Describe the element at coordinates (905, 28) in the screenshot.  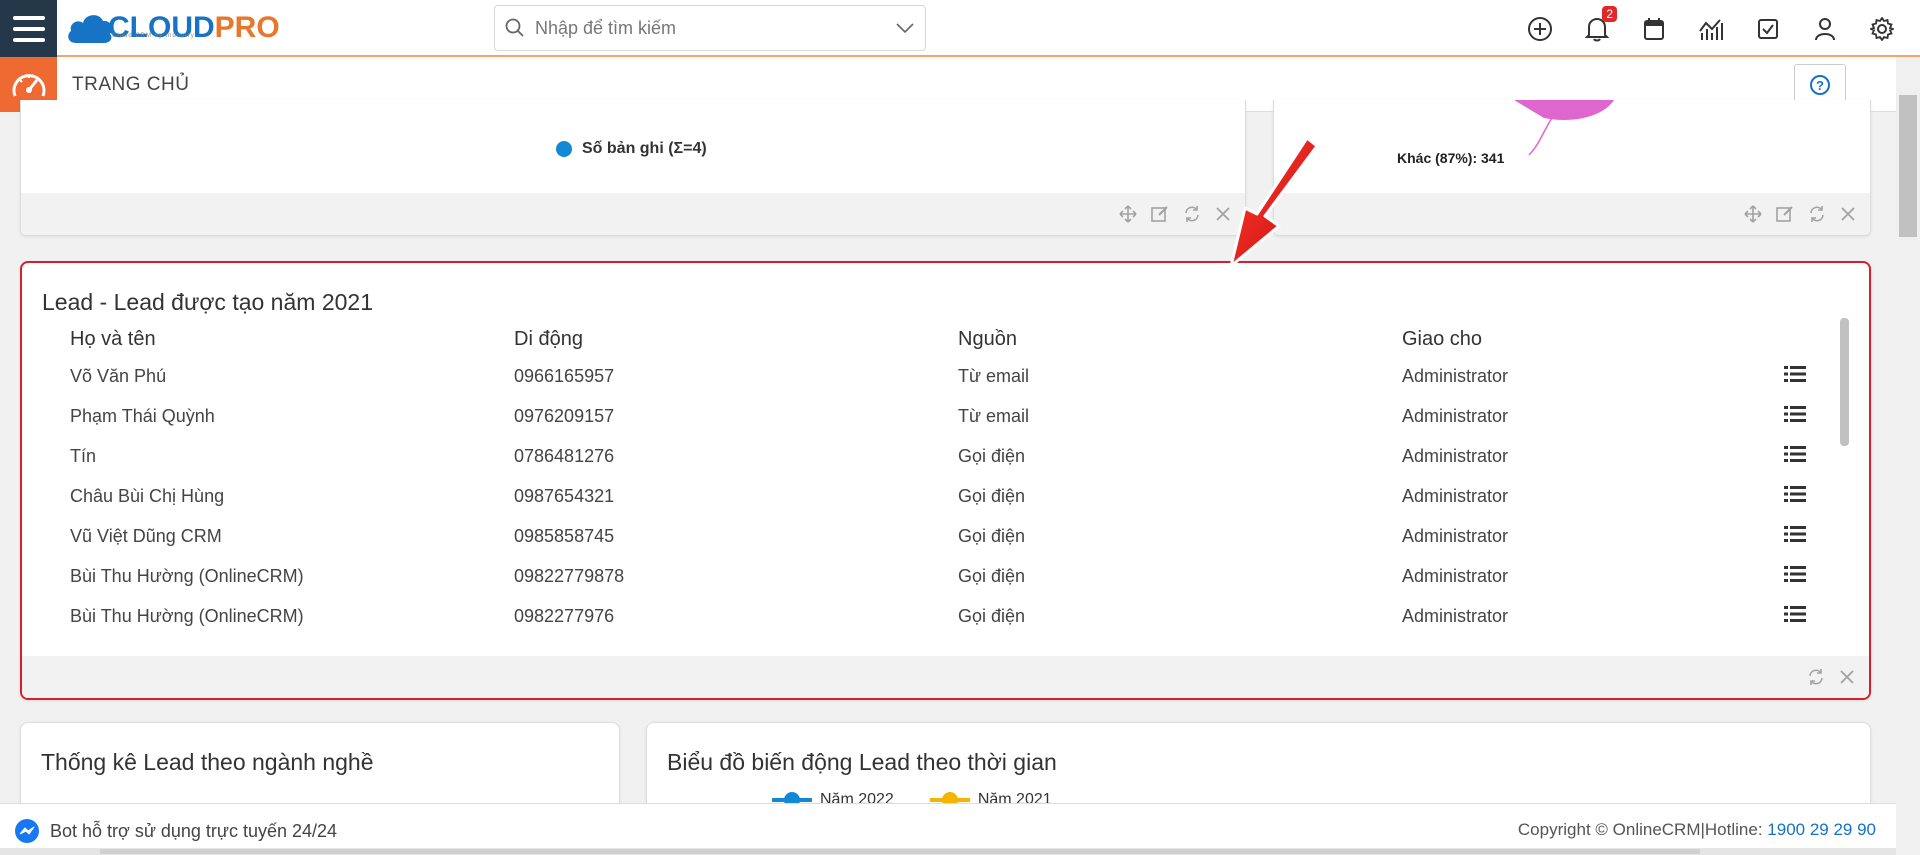
I see `chevron-down-icon` at that location.